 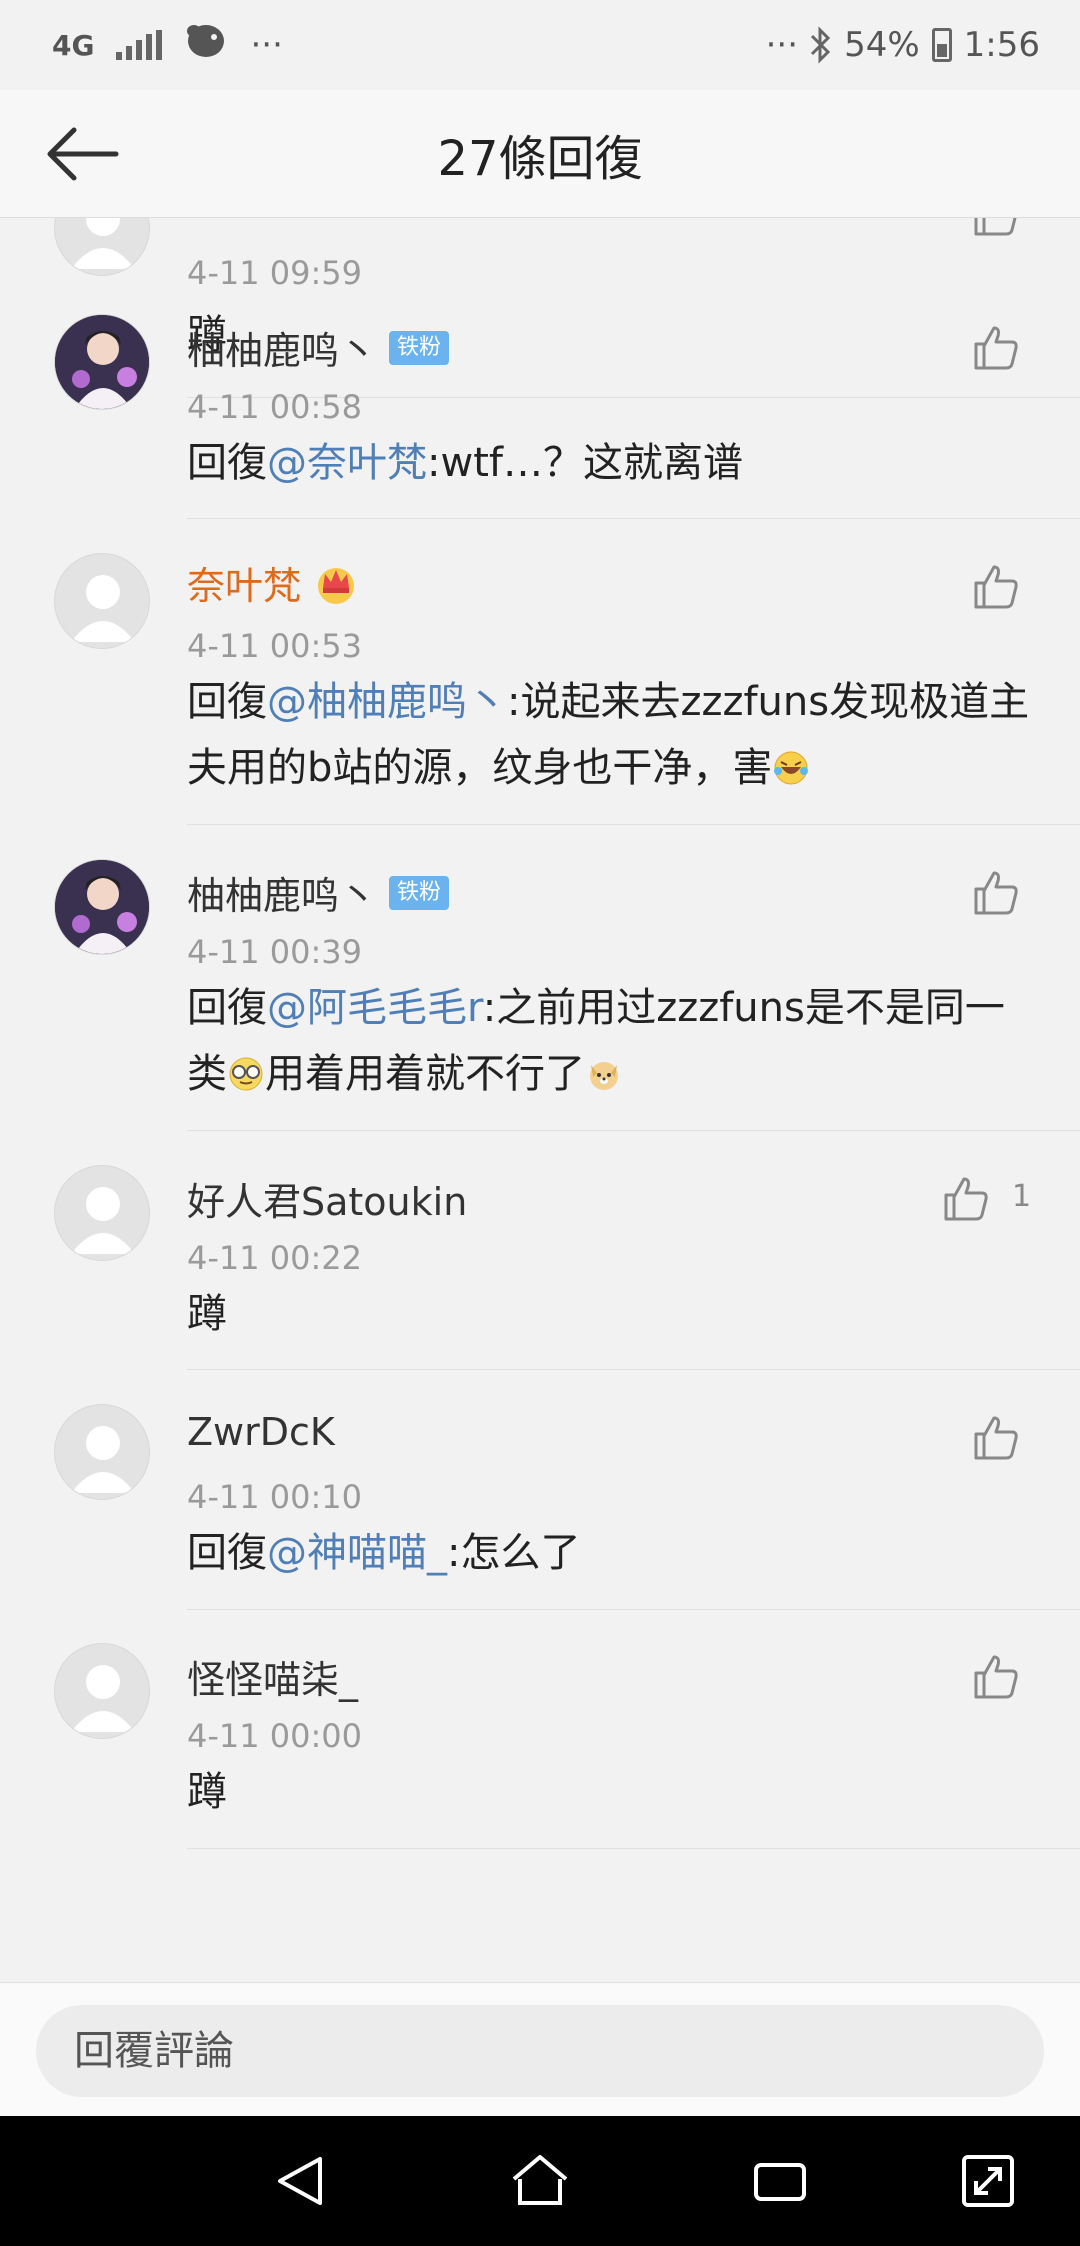 I want to click on more-notifications-right: ···, so click(x=782, y=45).